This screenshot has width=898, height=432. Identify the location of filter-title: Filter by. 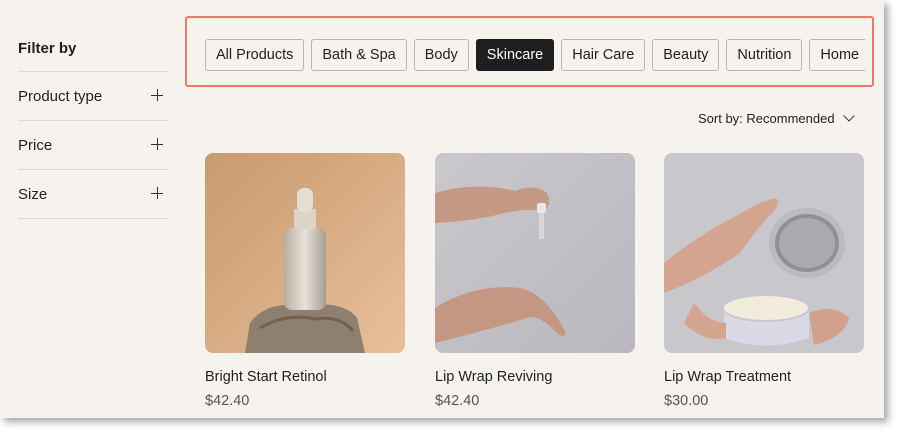
(93, 51).